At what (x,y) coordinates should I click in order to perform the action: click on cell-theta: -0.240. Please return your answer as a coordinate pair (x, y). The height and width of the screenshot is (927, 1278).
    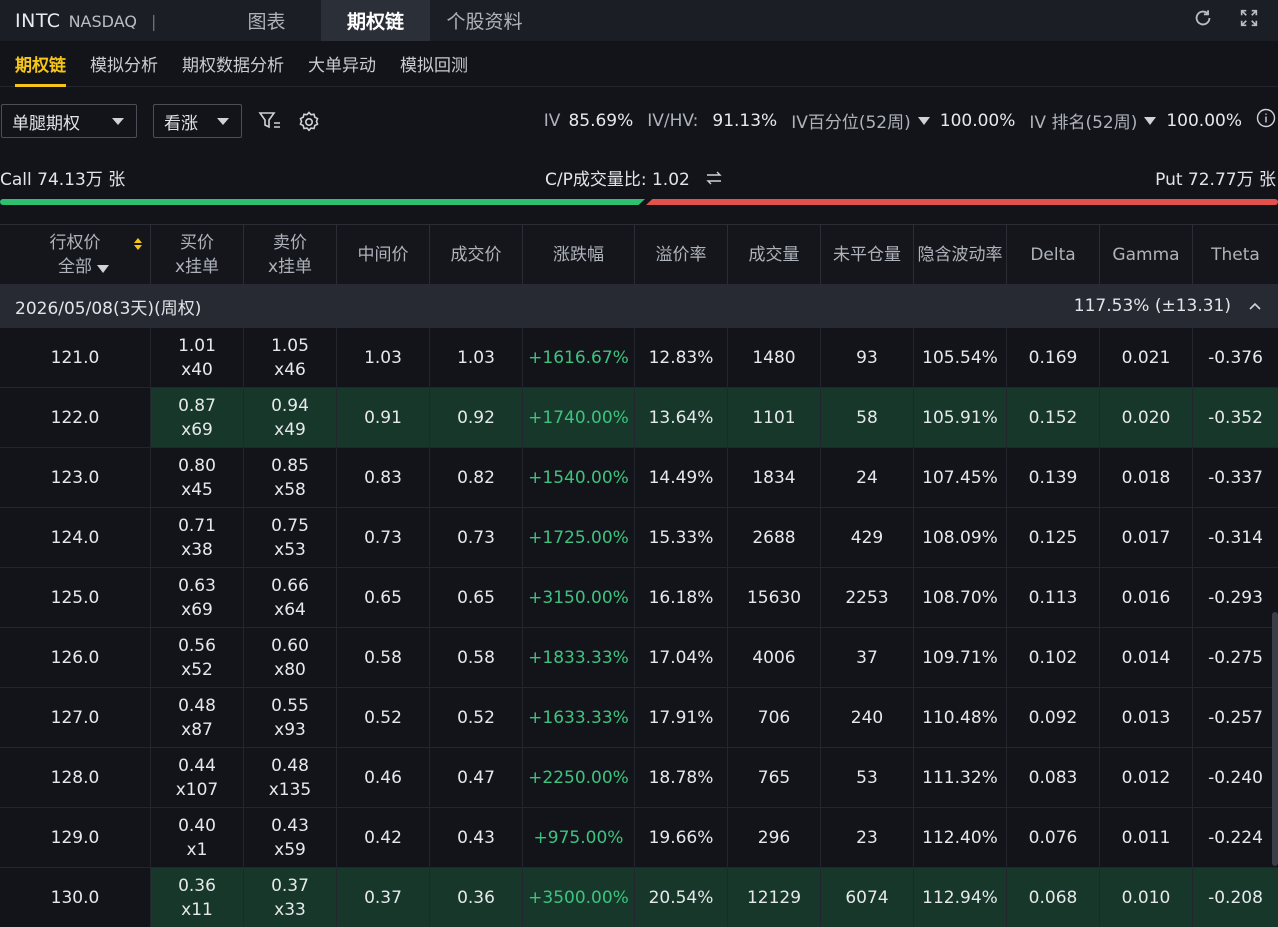
    Looking at the image, I should click on (1235, 777).